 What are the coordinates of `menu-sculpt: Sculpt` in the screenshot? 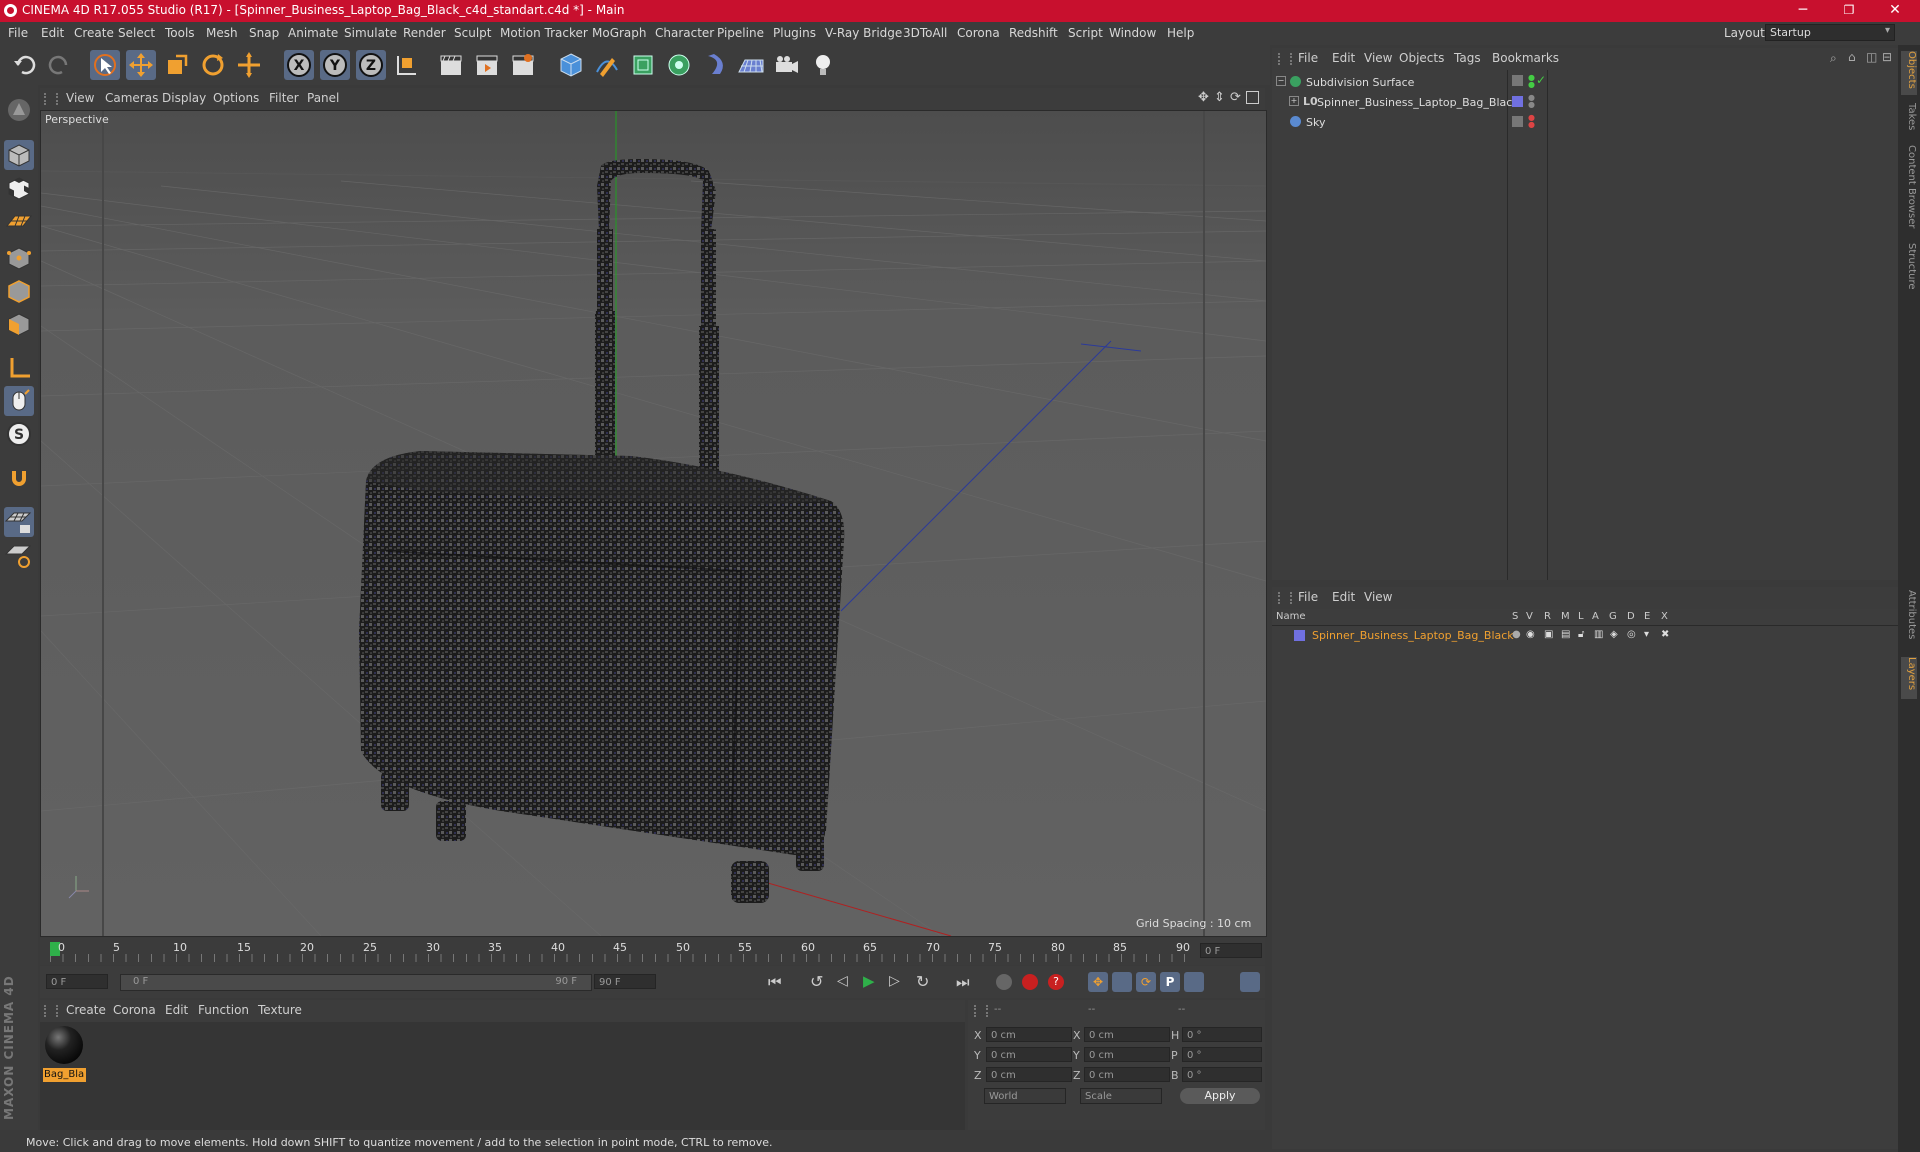 It's located at (472, 33).